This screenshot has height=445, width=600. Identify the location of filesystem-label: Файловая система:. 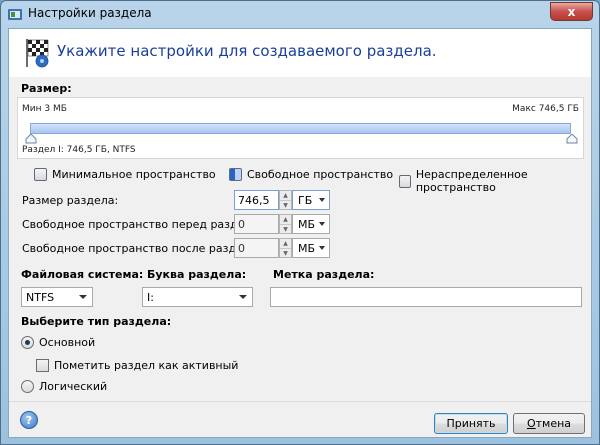
(82, 274).